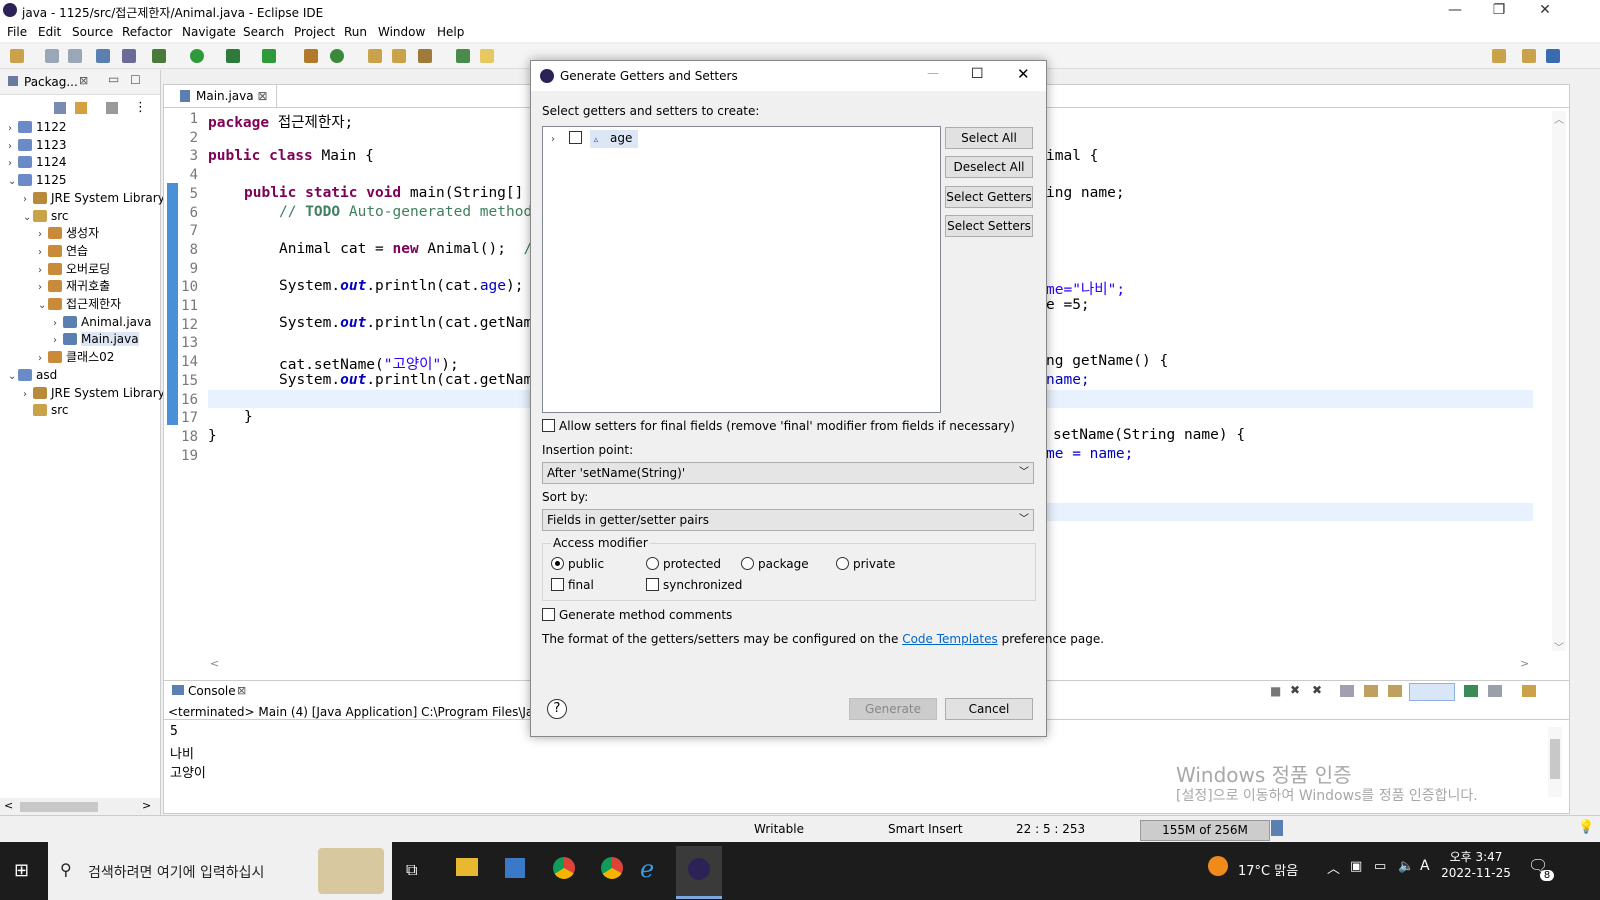 This screenshot has width=1600, height=900. What do you see at coordinates (37, 162) in the screenshot?
I see `tree-item: › 1124` at bounding box center [37, 162].